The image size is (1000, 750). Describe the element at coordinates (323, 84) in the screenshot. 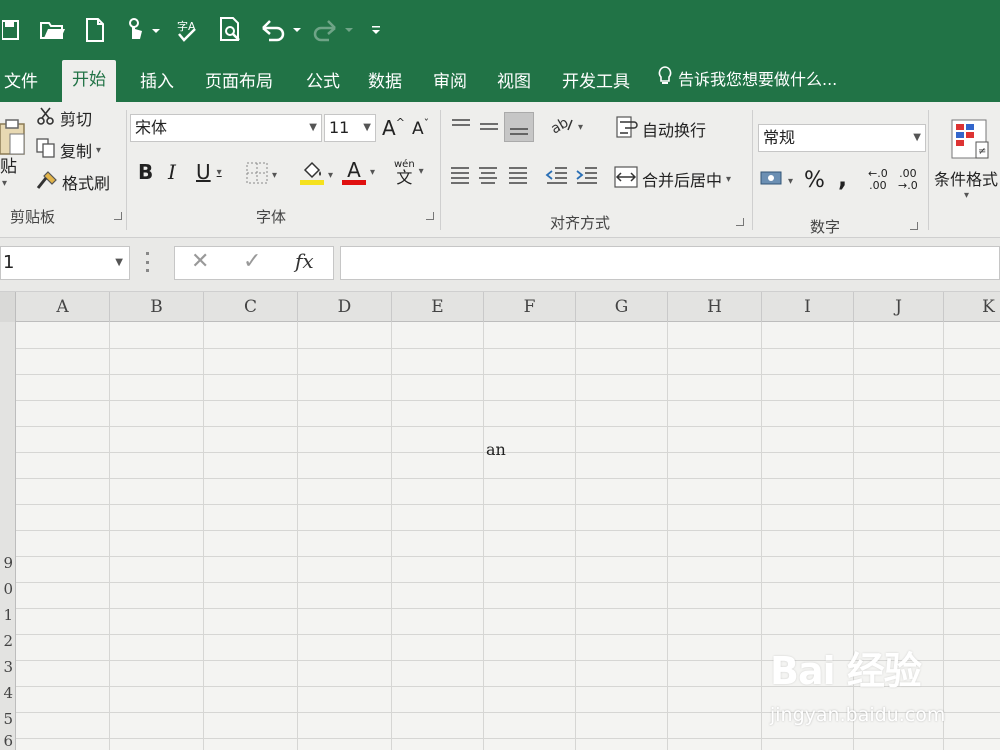

I see `tab-formulas: 公式` at that location.